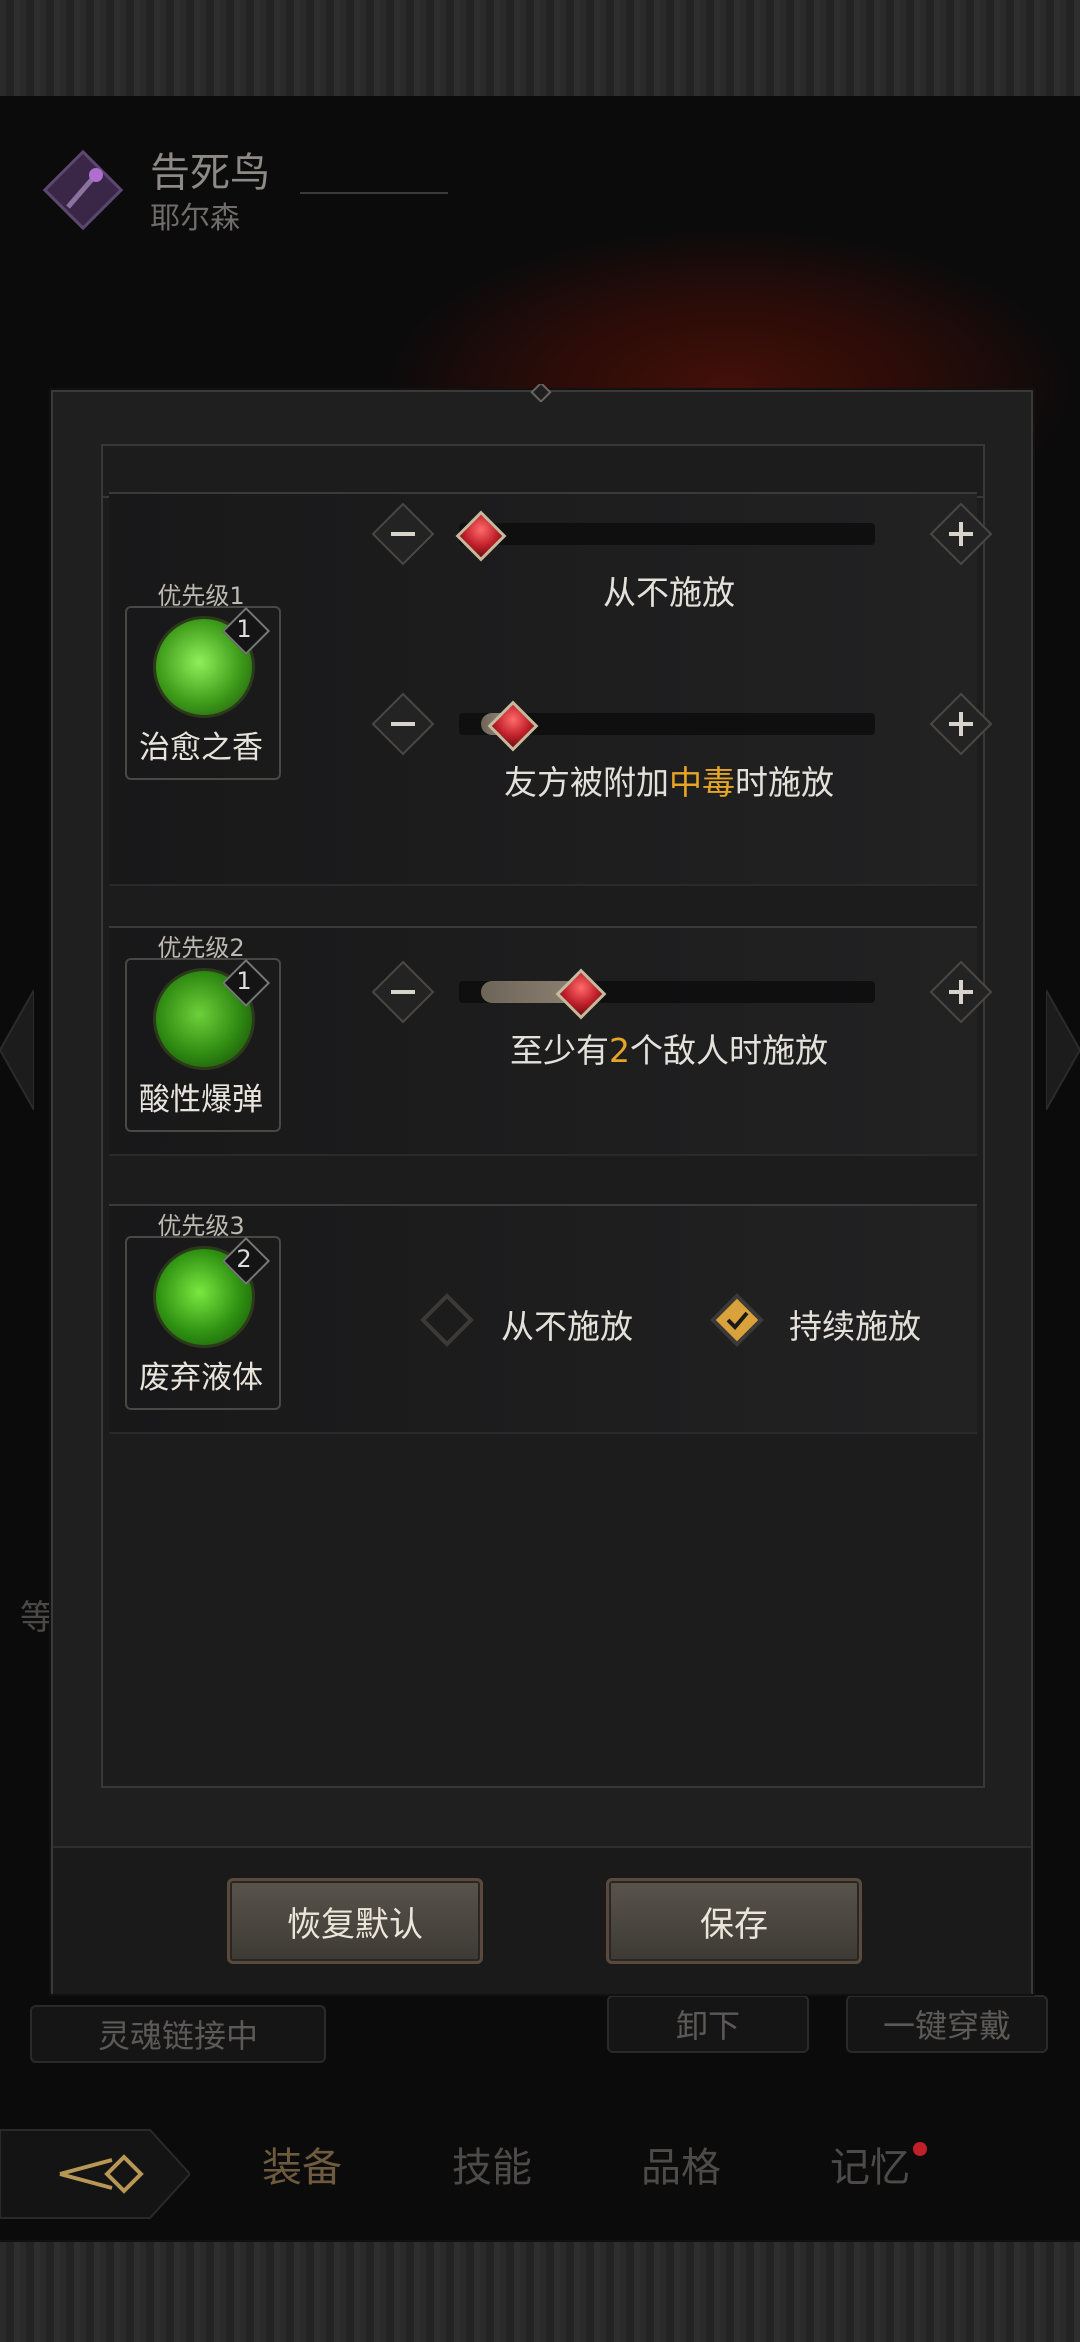 This screenshot has width=1080, height=2342. What do you see at coordinates (702, 782) in the screenshot?
I see `caption-highlight: 中毒` at bounding box center [702, 782].